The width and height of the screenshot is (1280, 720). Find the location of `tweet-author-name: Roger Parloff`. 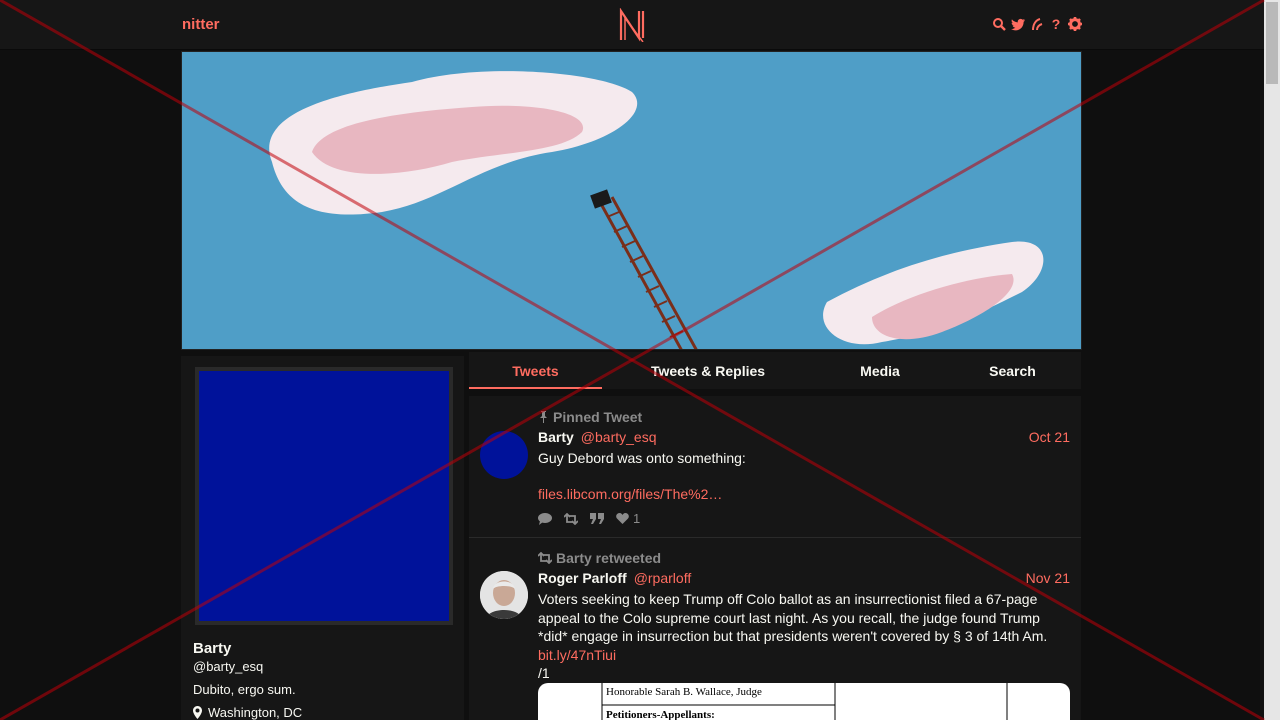

tweet-author-name: Roger Parloff is located at coordinates (582, 578).